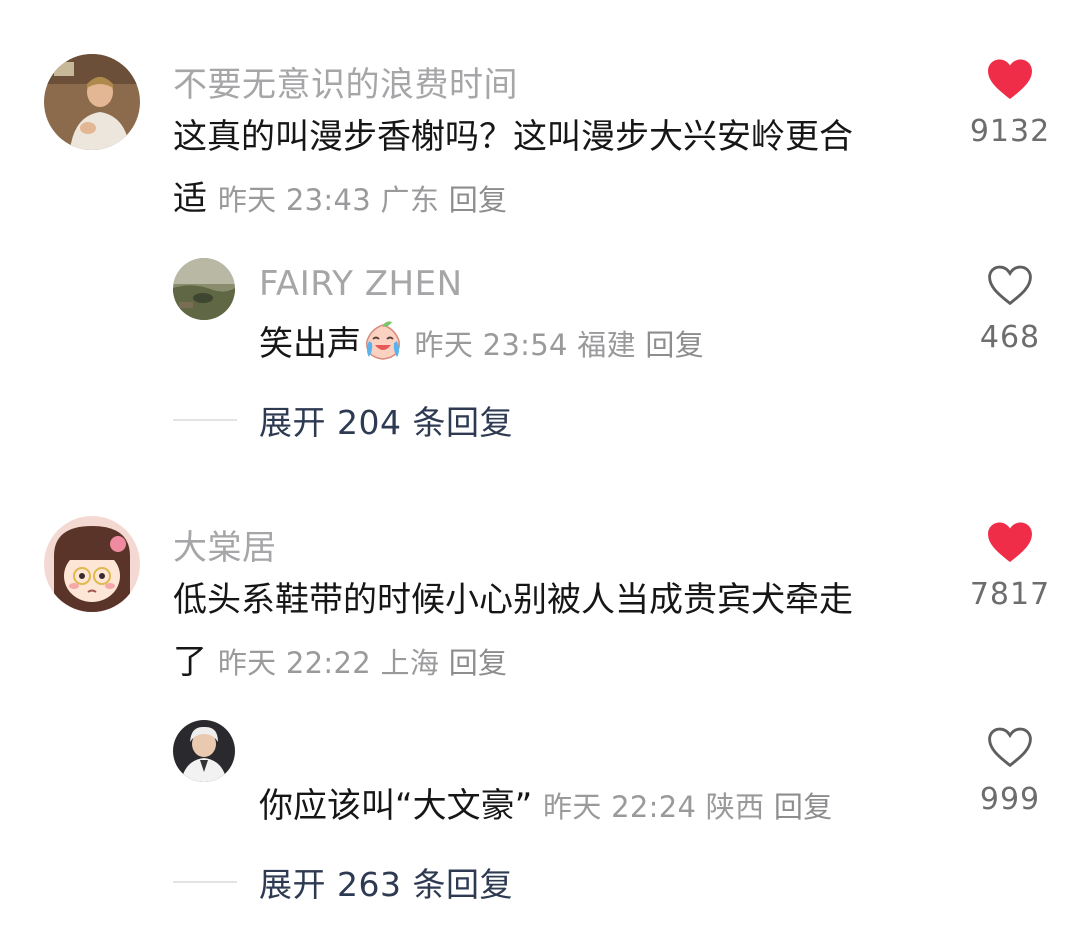 This screenshot has width=1080, height=935. Describe the element at coordinates (606, 345) in the screenshot. I see `reply-location: 福建` at that location.